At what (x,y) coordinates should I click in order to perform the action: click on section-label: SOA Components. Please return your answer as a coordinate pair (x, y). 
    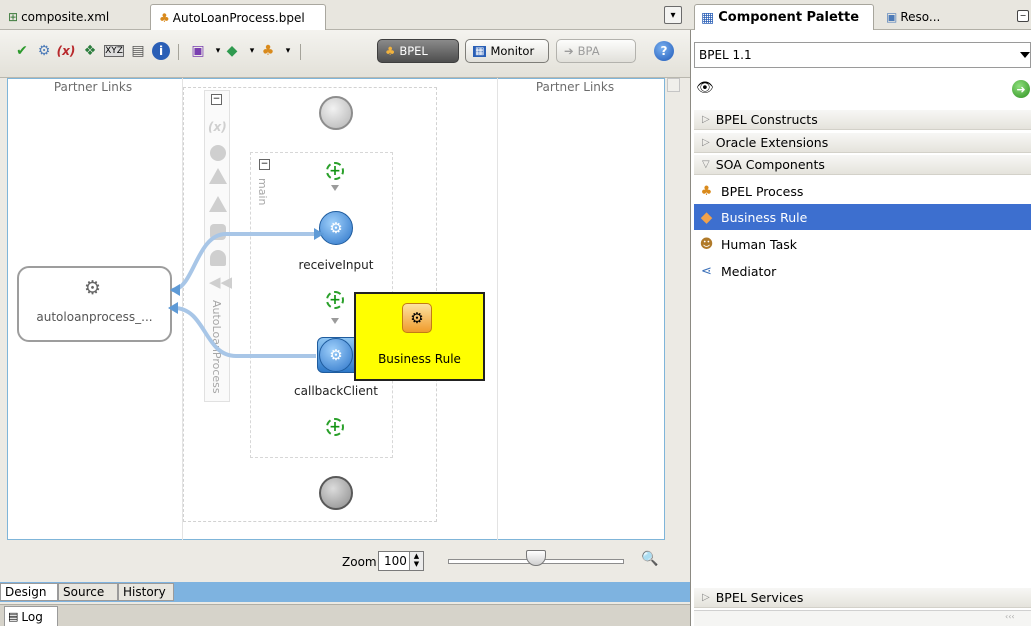
    Looking at the image, I should click on (770, 164).